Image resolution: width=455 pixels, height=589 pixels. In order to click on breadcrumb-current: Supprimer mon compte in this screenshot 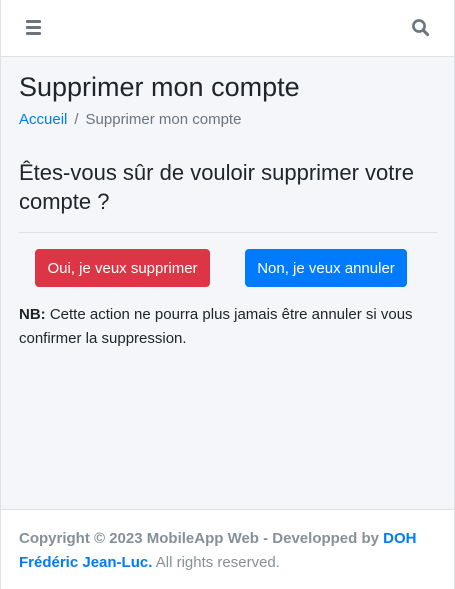, I will do `click(163, 119)`.